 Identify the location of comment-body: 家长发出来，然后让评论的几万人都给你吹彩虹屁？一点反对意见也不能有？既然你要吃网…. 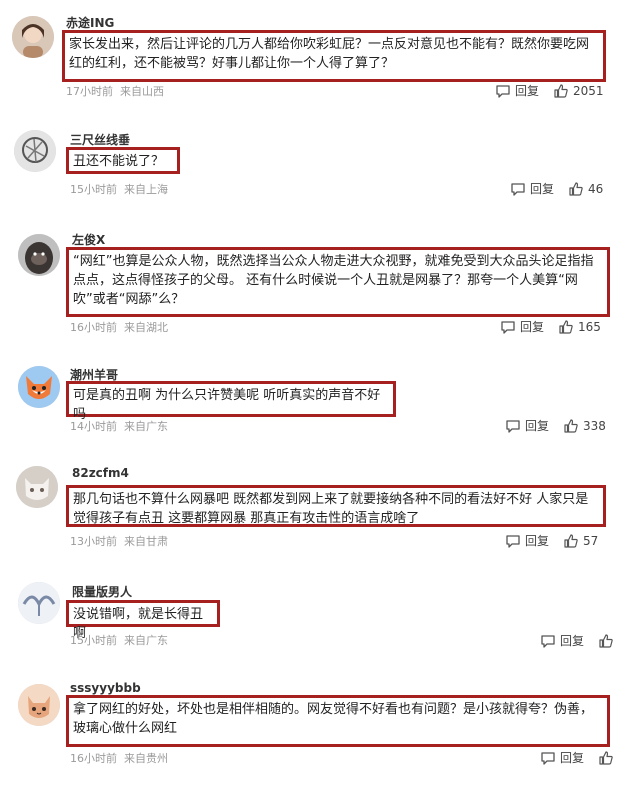
(334, 56).